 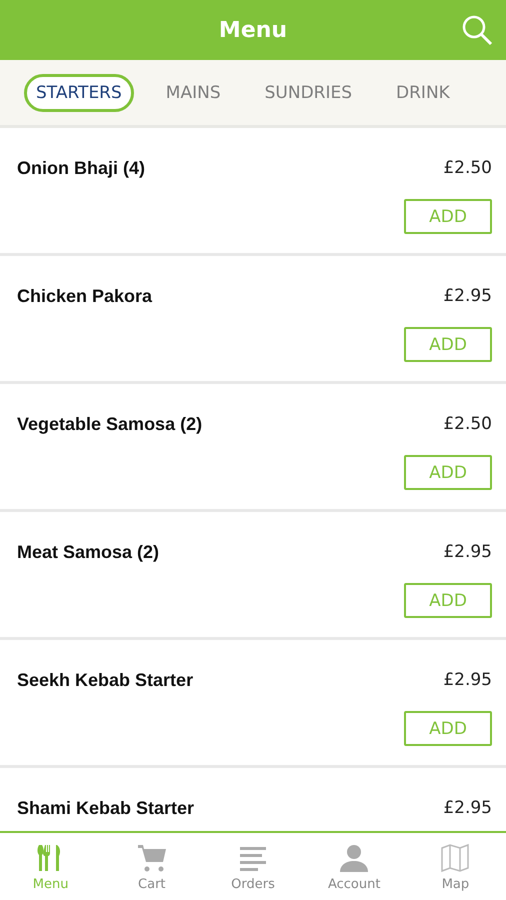 I want to click on item-name: Shami Kebab Starter, so click(x=105, y=808).